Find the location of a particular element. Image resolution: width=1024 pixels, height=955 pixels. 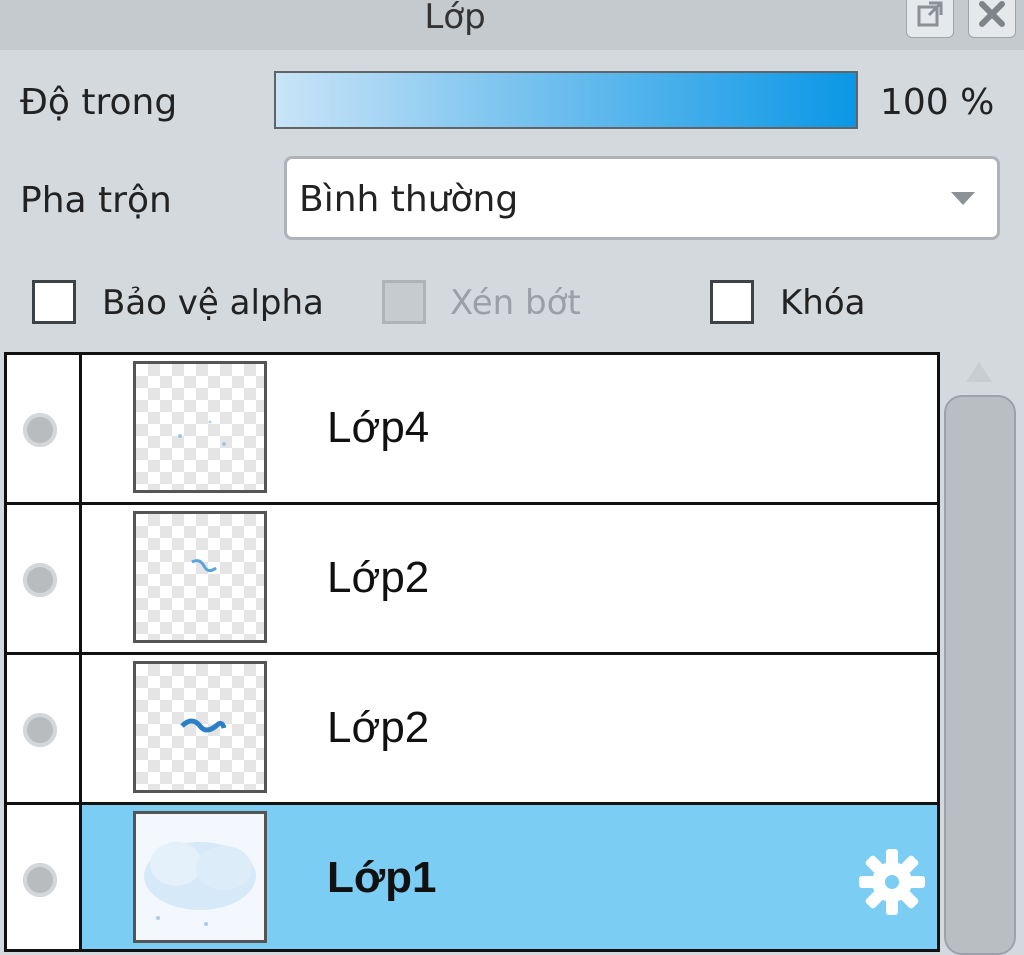

float-panel-button is located at coordinates (930, 19).